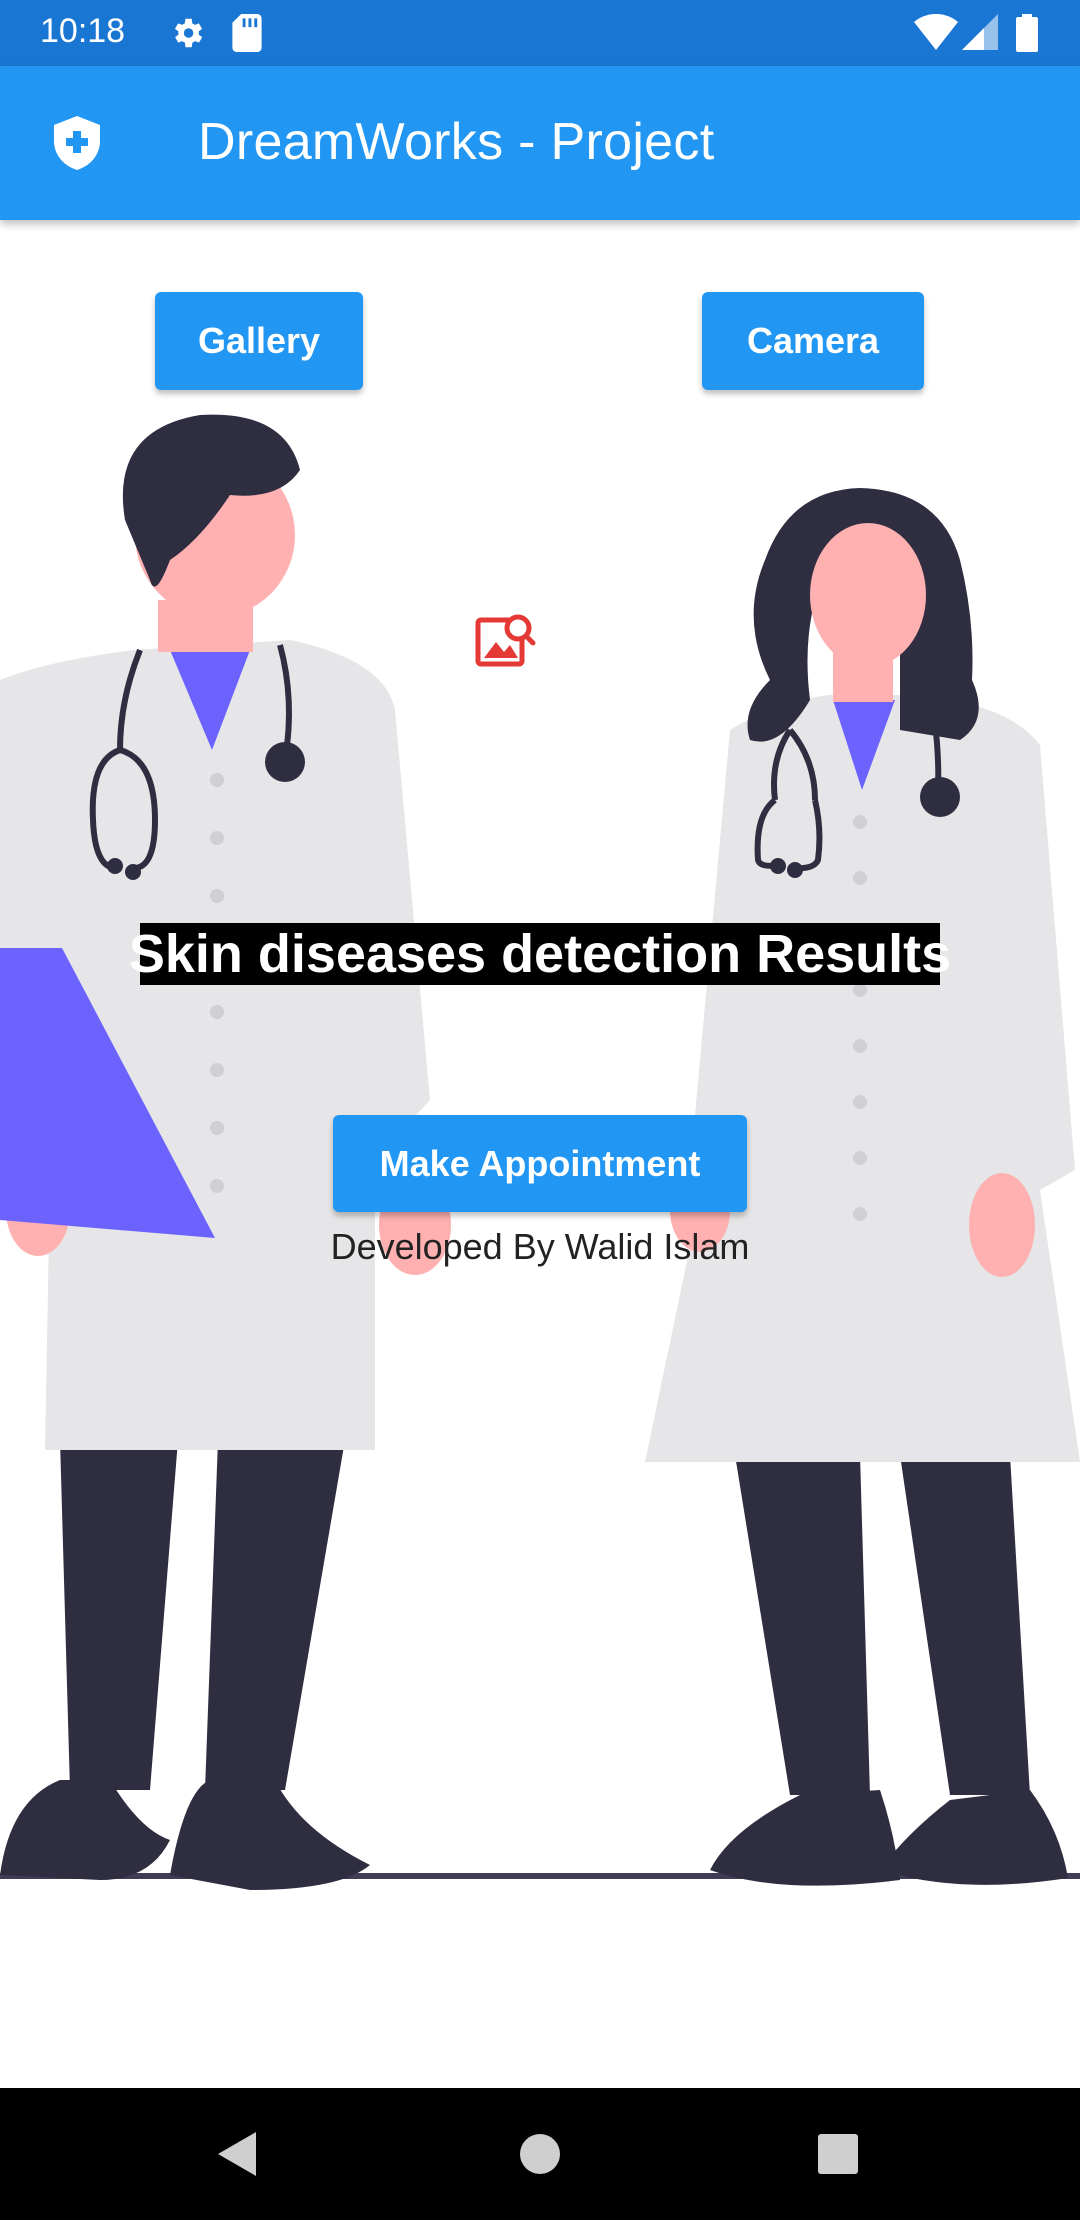 This screenshot has height=2220, width=1080. What do you see at coordinates (838, 2156) in the screenshot?
I see `recents-square-icon` at bounding box center [838, 2156].